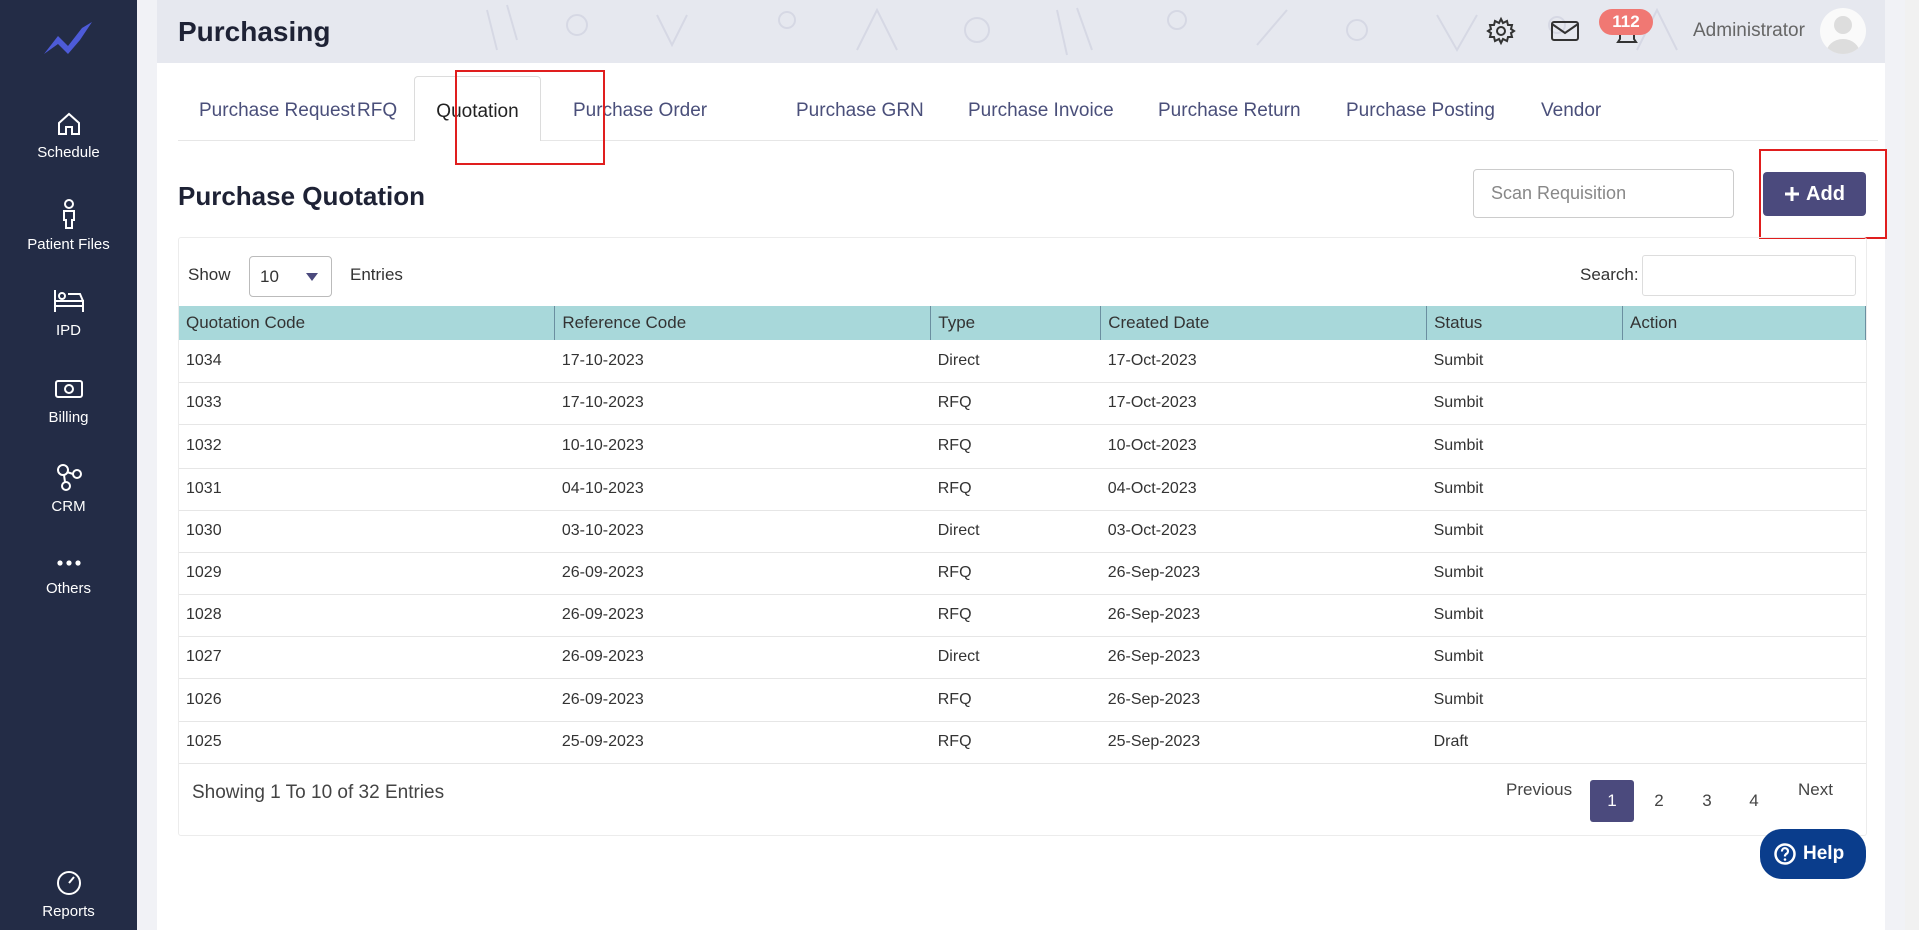  I want to click on tab-purchase-posting: Purchase Posting, so click(1420, 108).